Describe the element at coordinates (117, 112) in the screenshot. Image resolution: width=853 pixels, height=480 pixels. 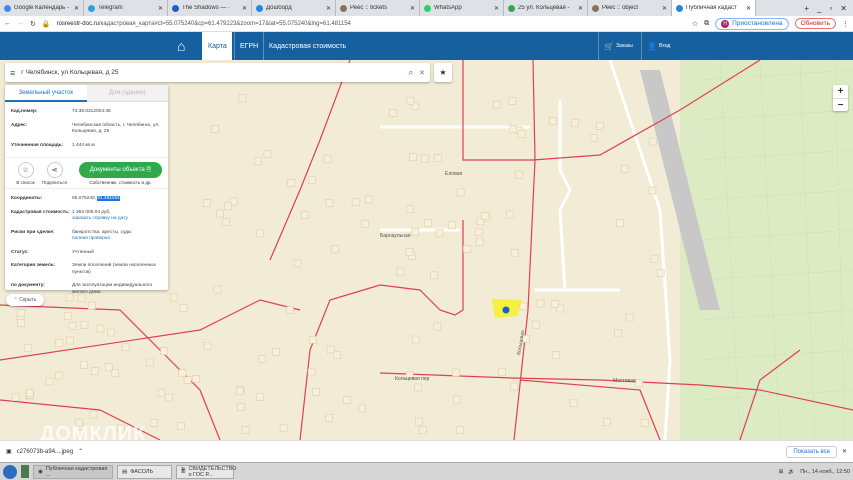
I see `cad-number-link: 74:36:0312004:45` at that location.